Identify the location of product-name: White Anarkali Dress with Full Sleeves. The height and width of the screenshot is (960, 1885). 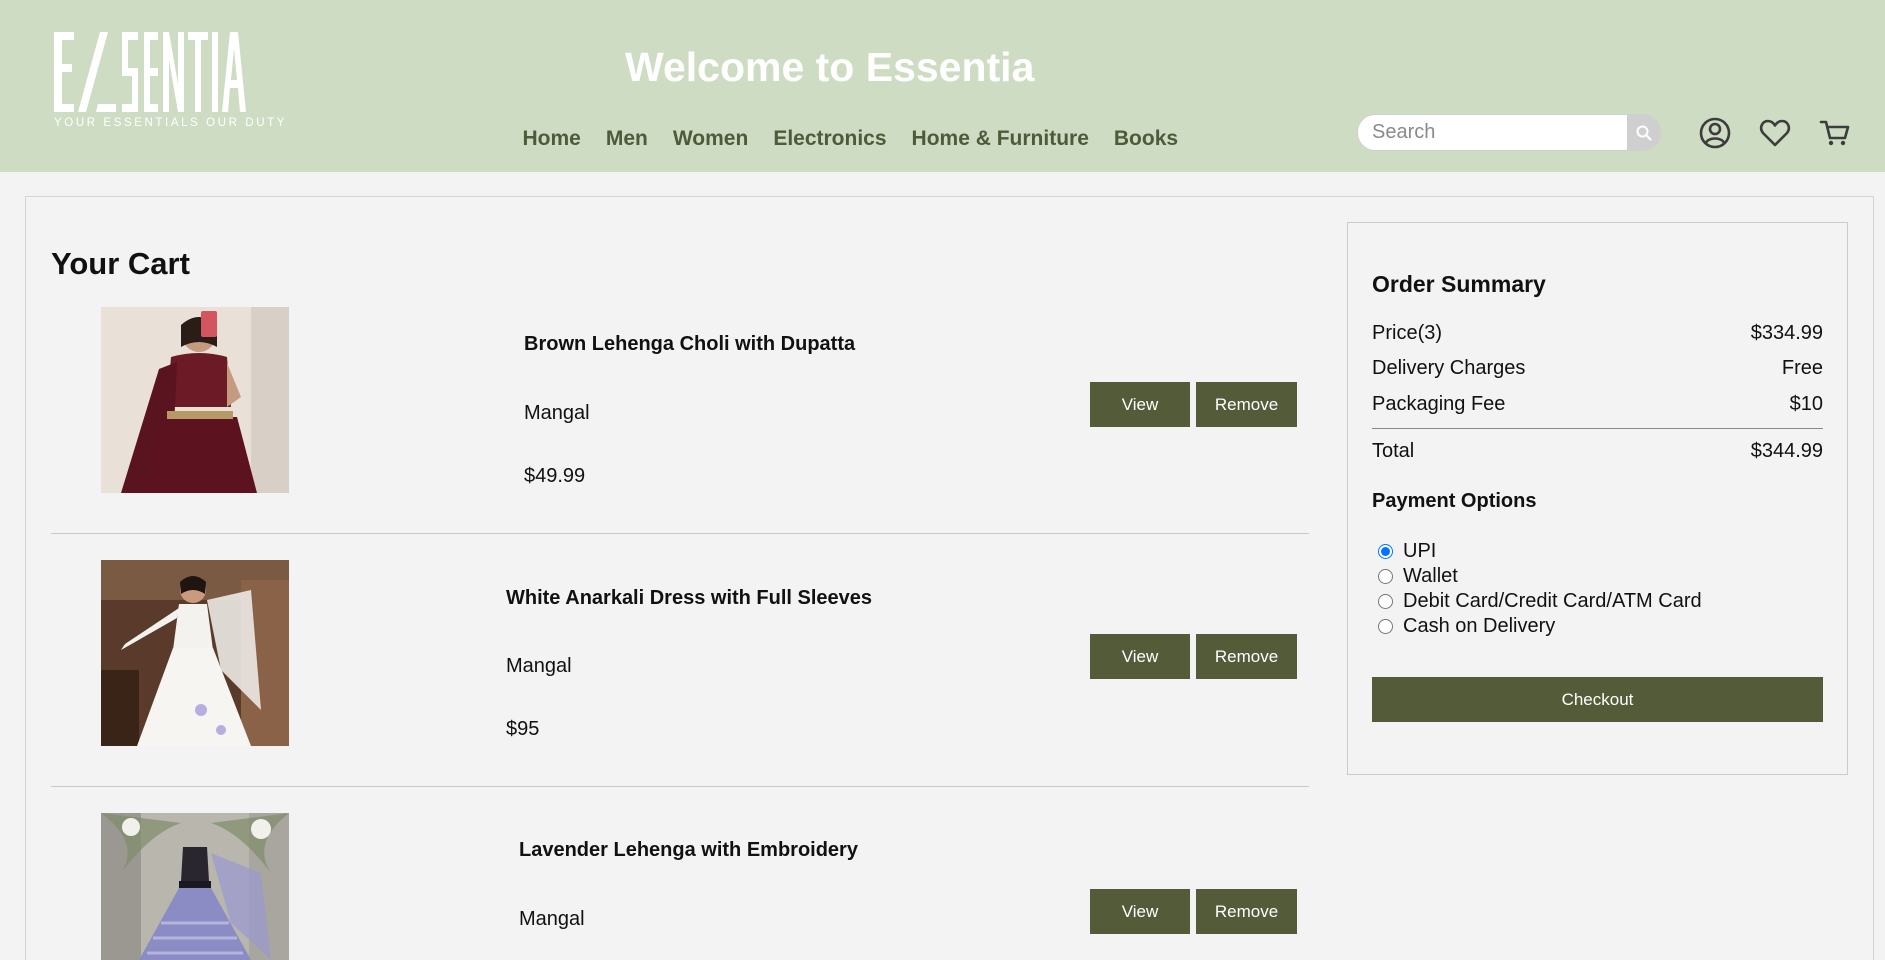
(689, 598).